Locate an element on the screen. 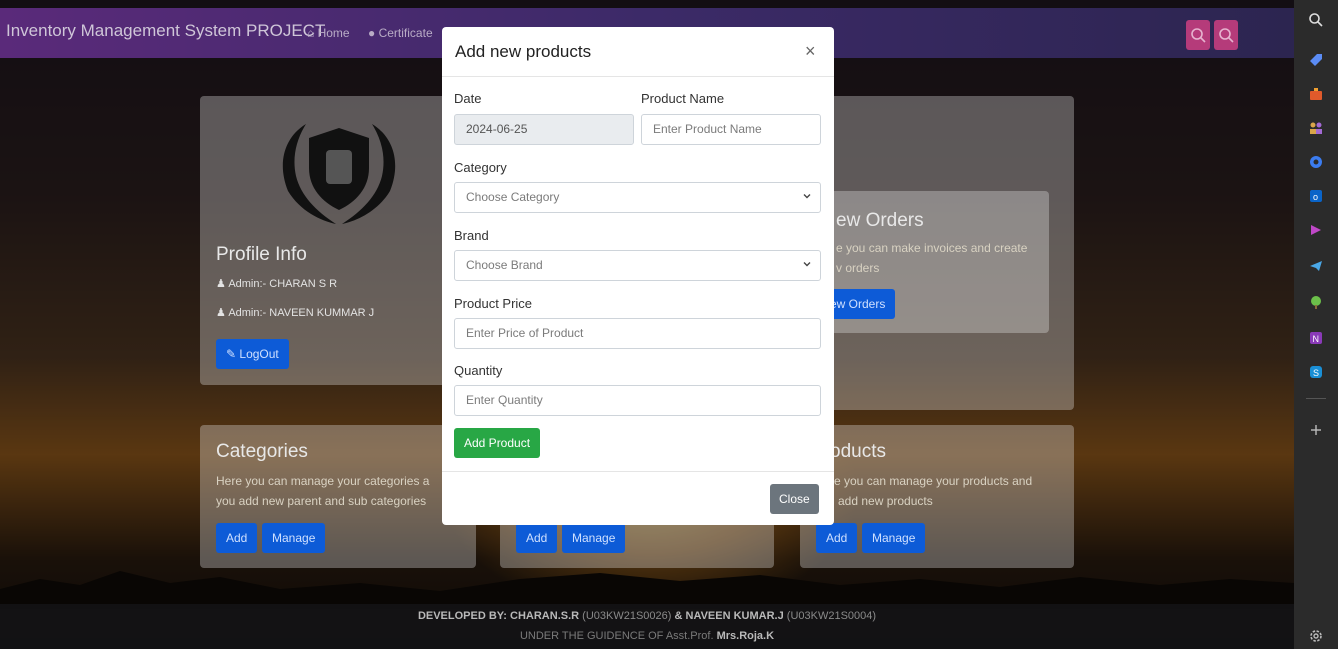  products-text-2: add new products is located at coordinates (885, 501).